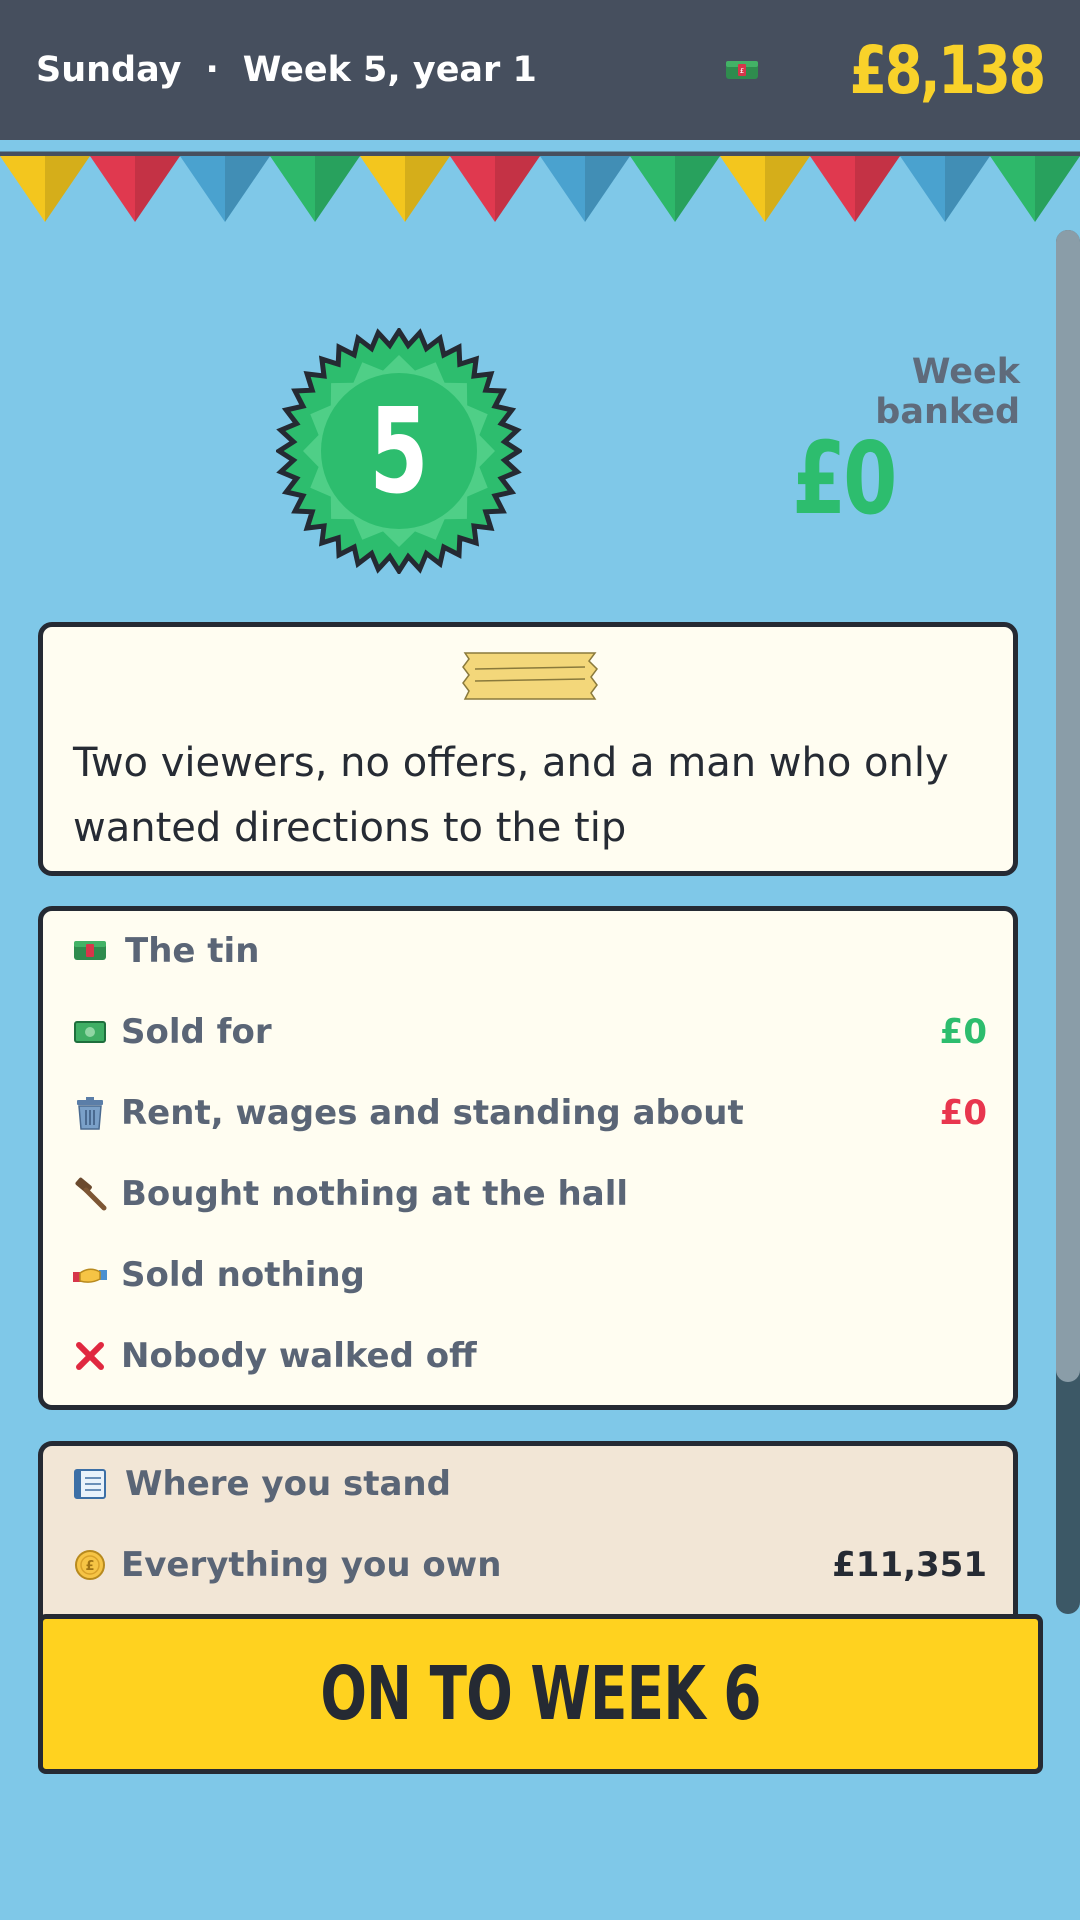 This screenshot has width=1080, height=1920. What do you see at coordinates (109, 70) in the screenshot?
I see `day-label: Sunday` at bounding box center [109, 70].